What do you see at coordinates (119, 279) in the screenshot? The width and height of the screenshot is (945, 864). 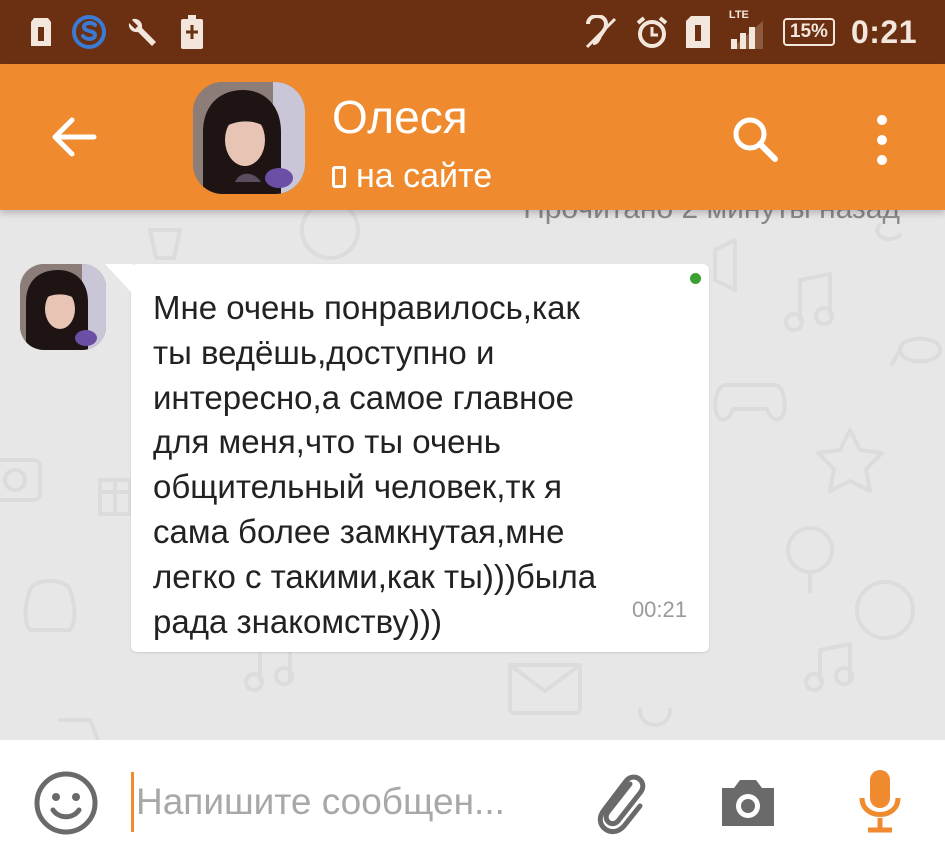 I see `bubble-tail` at bounding box center [119, 279].